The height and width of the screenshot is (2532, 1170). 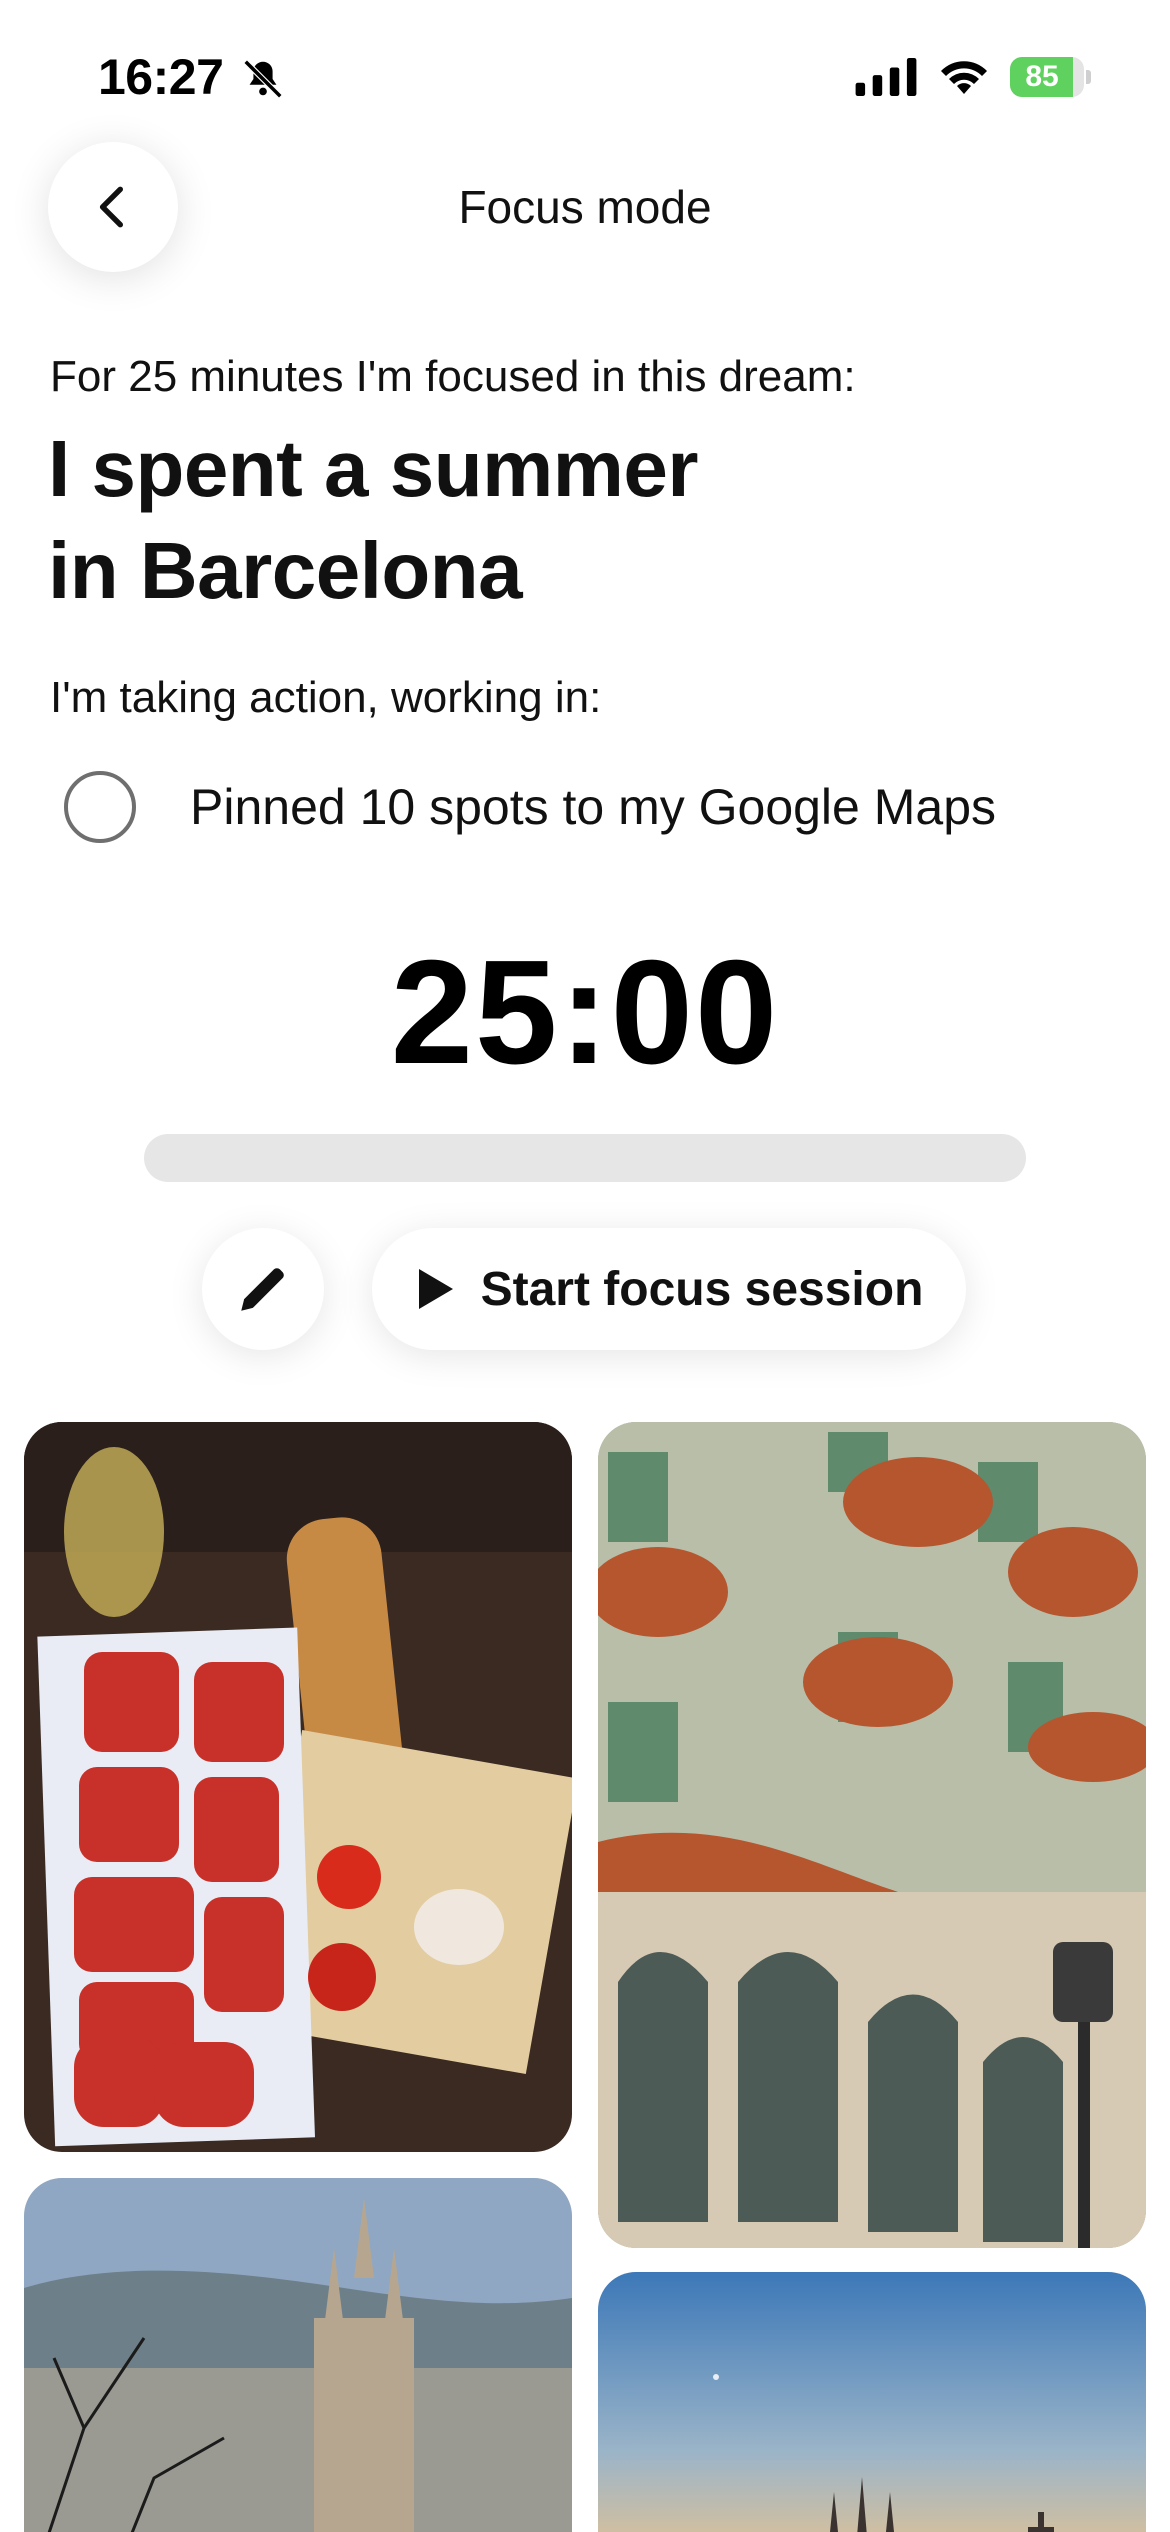 I want to click on action-label: I'm taking action, working in:, so click(x=326, y=697).